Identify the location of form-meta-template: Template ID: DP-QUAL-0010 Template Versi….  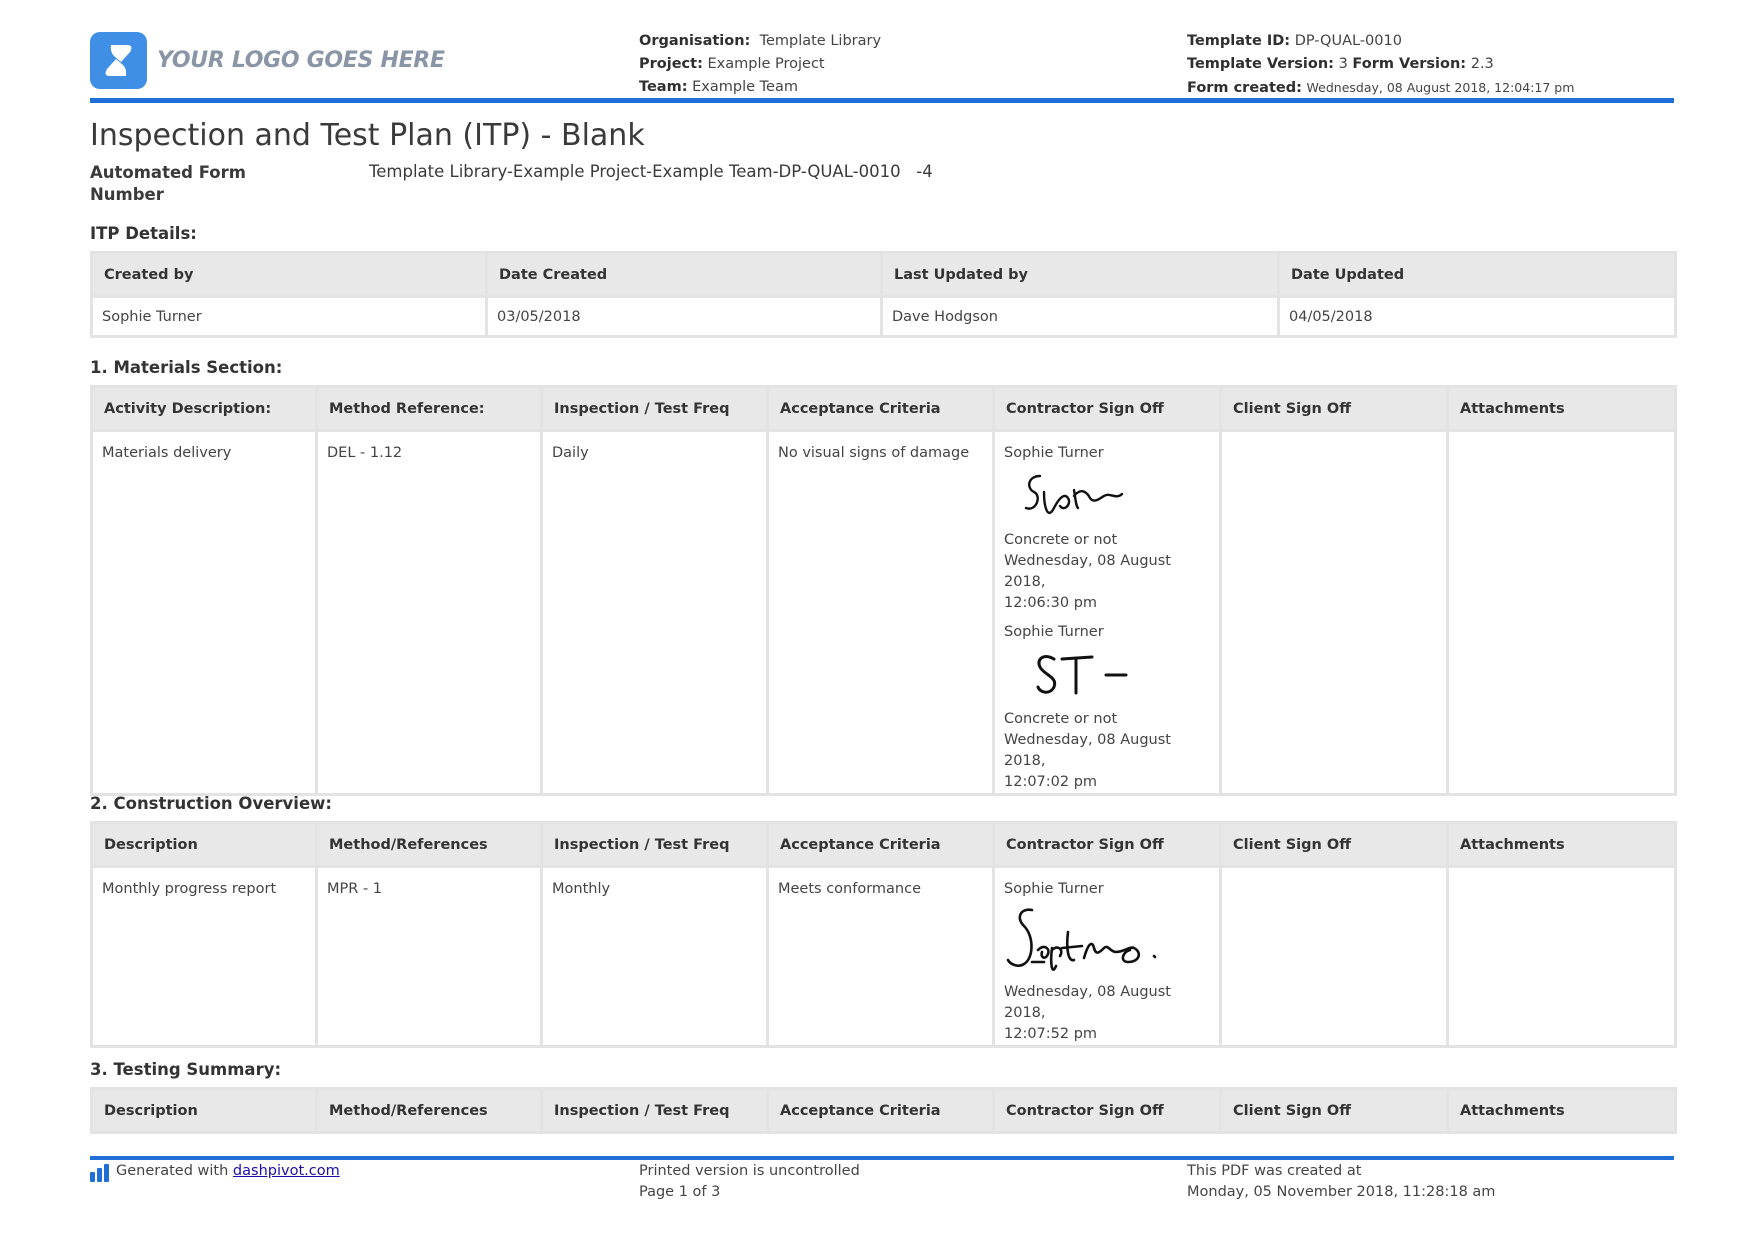
(1380, 65).